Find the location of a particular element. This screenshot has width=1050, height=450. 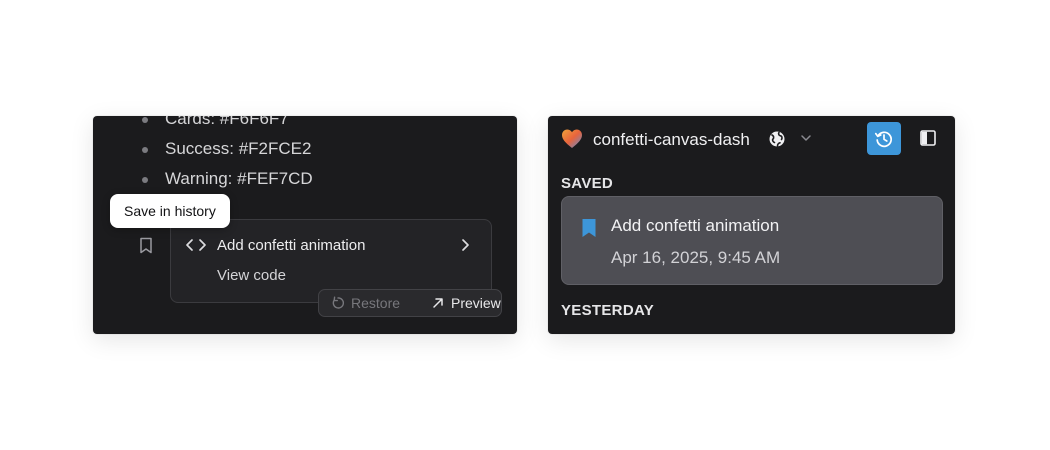

globe-icon is located at coordinates (777, 139).